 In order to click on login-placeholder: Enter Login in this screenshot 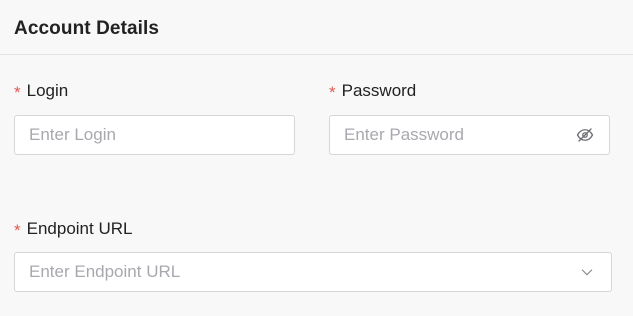, I will do `click(72, 134)`.